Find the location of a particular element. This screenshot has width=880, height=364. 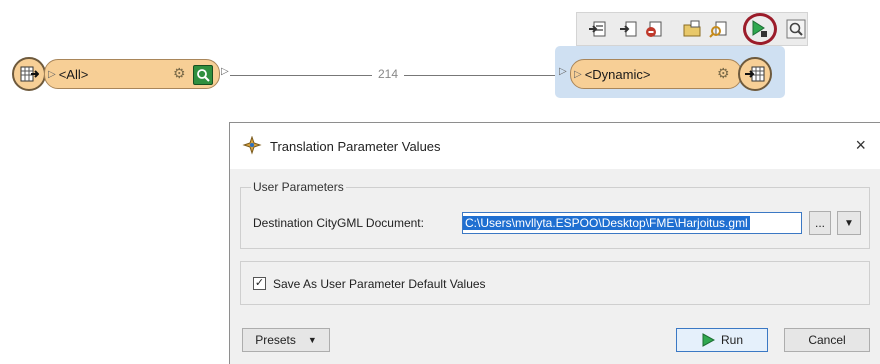

writer-feature-type-icon is located at coordinates (755, 74).